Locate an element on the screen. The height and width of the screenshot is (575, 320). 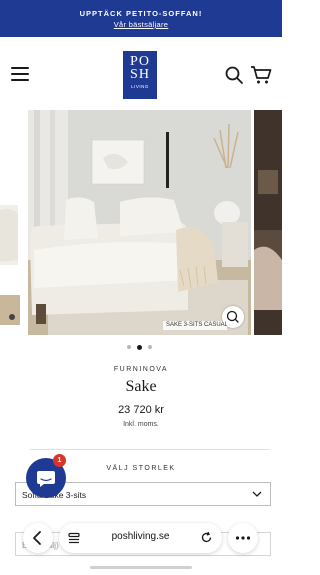
back-button is located at coordinates (38, 538).